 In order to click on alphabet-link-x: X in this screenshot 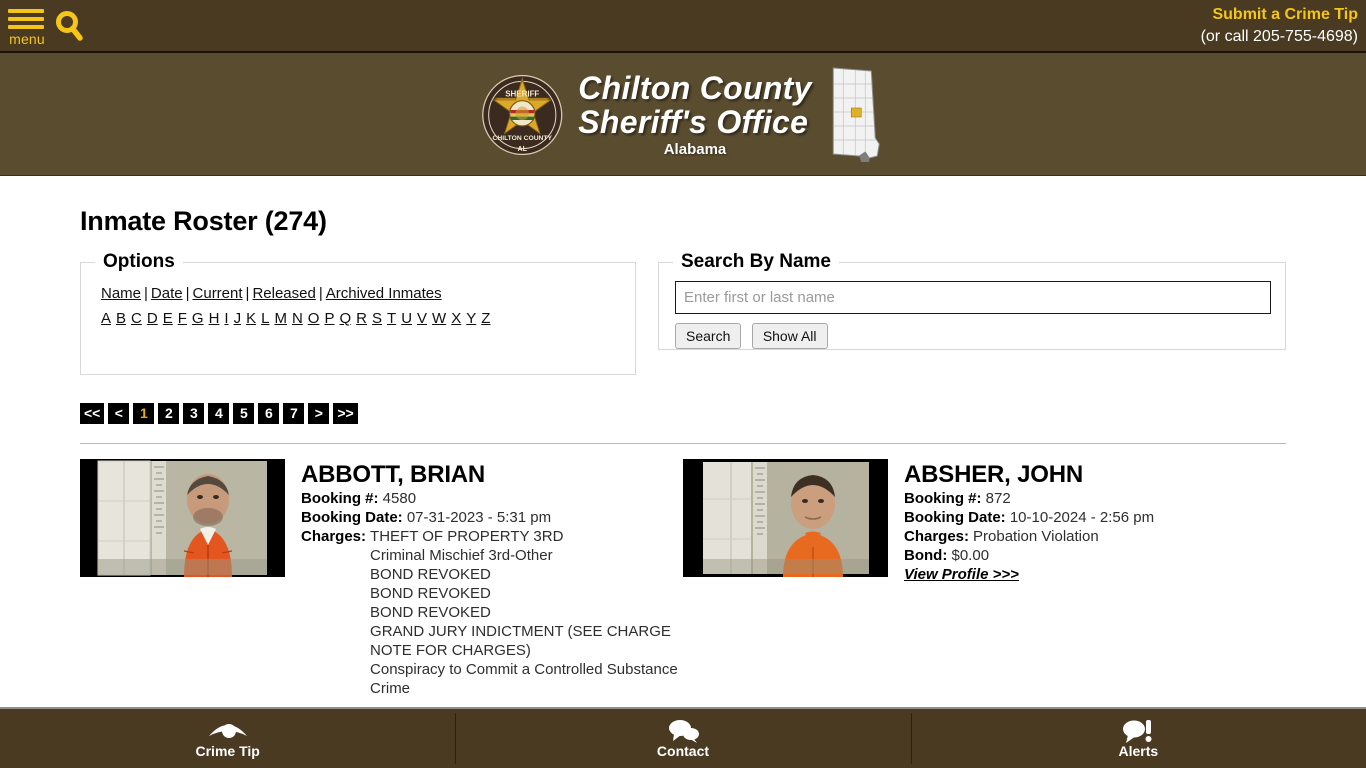, I will do `click(456, 318)`.